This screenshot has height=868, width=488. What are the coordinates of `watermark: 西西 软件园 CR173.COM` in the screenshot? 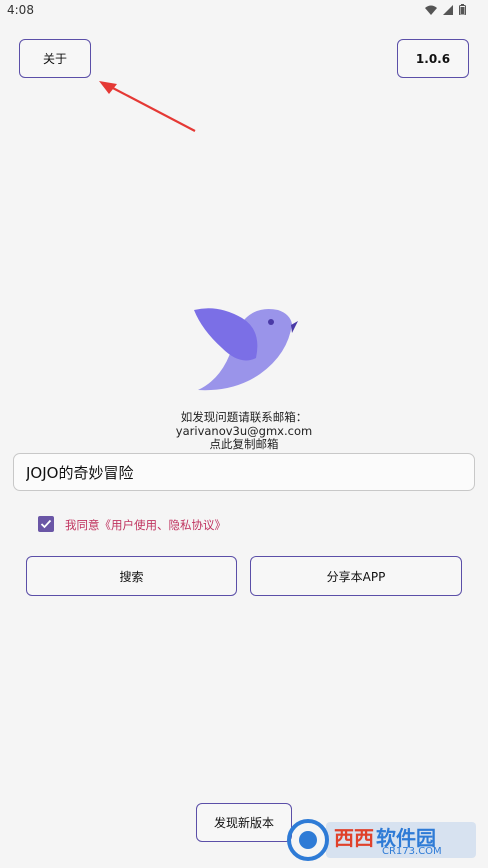 It's located at (384, 840).